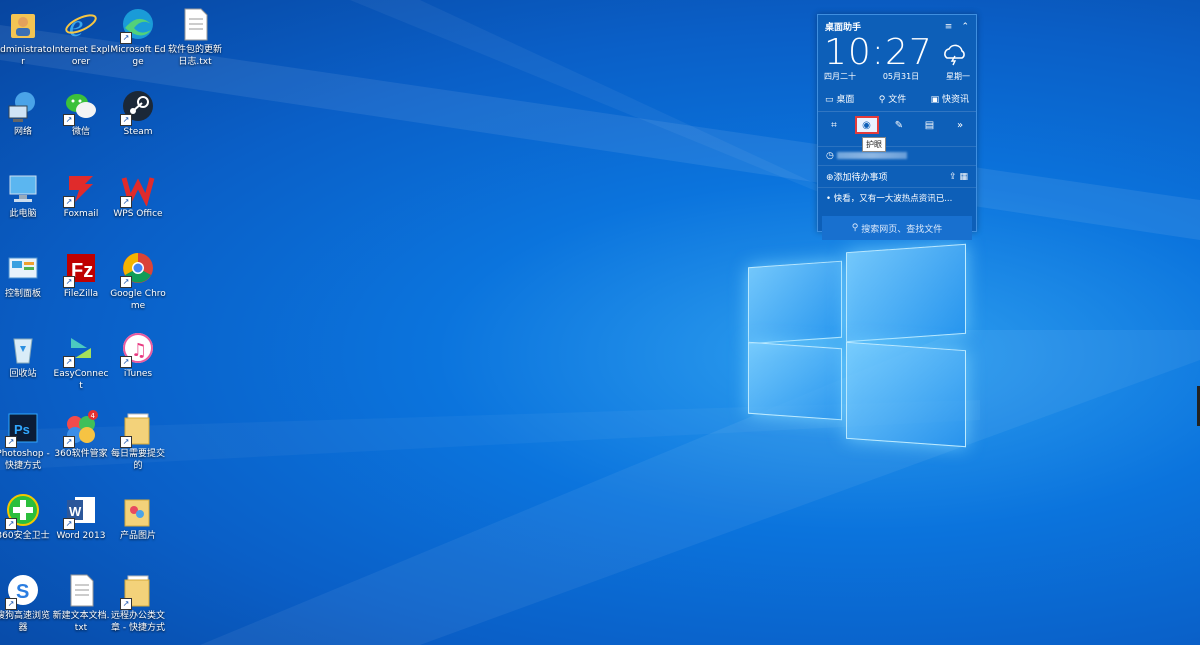  I want to click on plus-circle-icon: ⊕, so click(830, 178).